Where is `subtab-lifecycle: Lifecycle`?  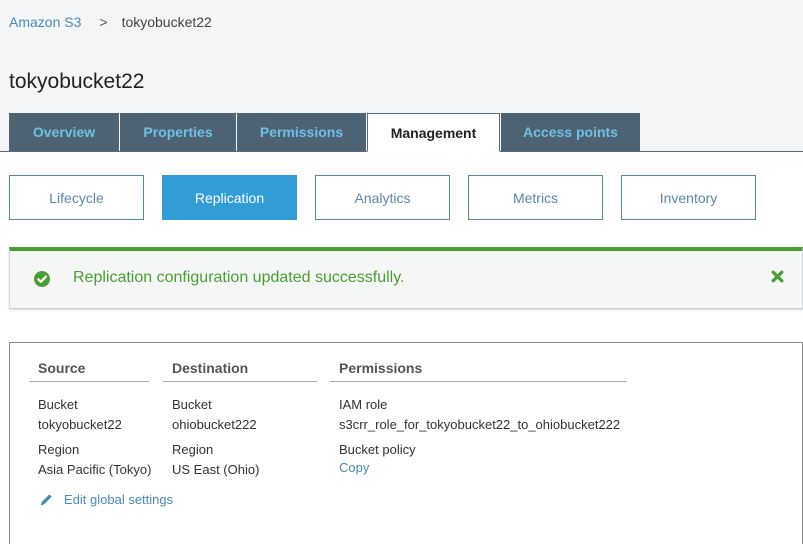
subtab-lifecycle: Lifecycle is located at coordinates (76, 197).